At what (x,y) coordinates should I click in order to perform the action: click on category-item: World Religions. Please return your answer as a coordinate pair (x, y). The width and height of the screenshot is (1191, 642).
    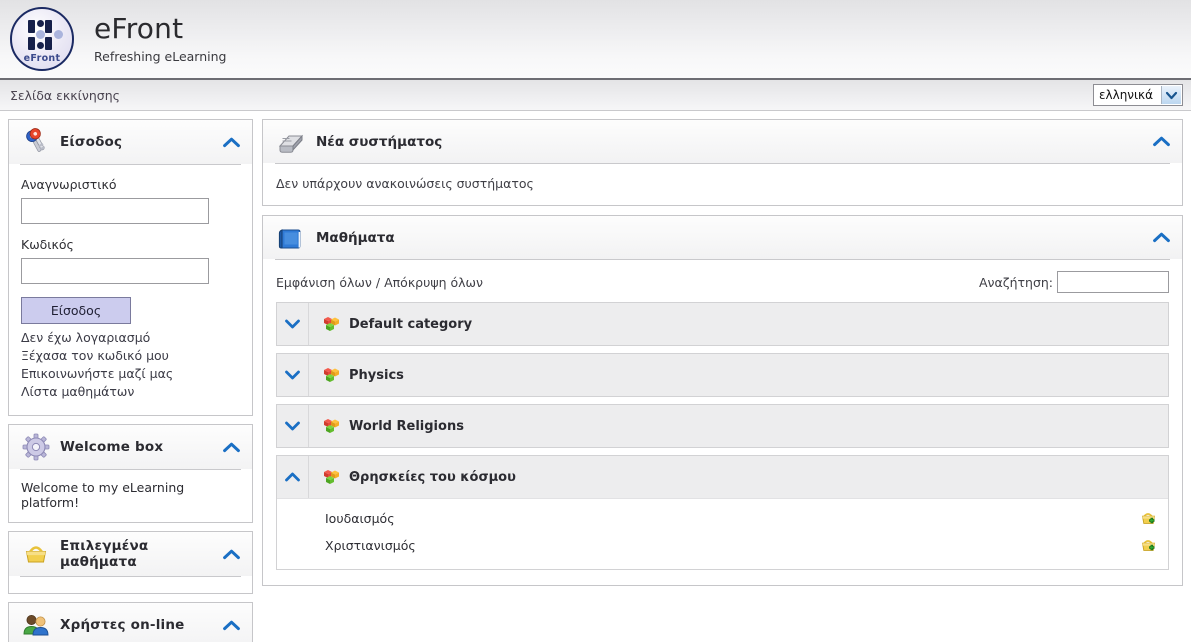
    Looking at the image, I should click on (722, 426).